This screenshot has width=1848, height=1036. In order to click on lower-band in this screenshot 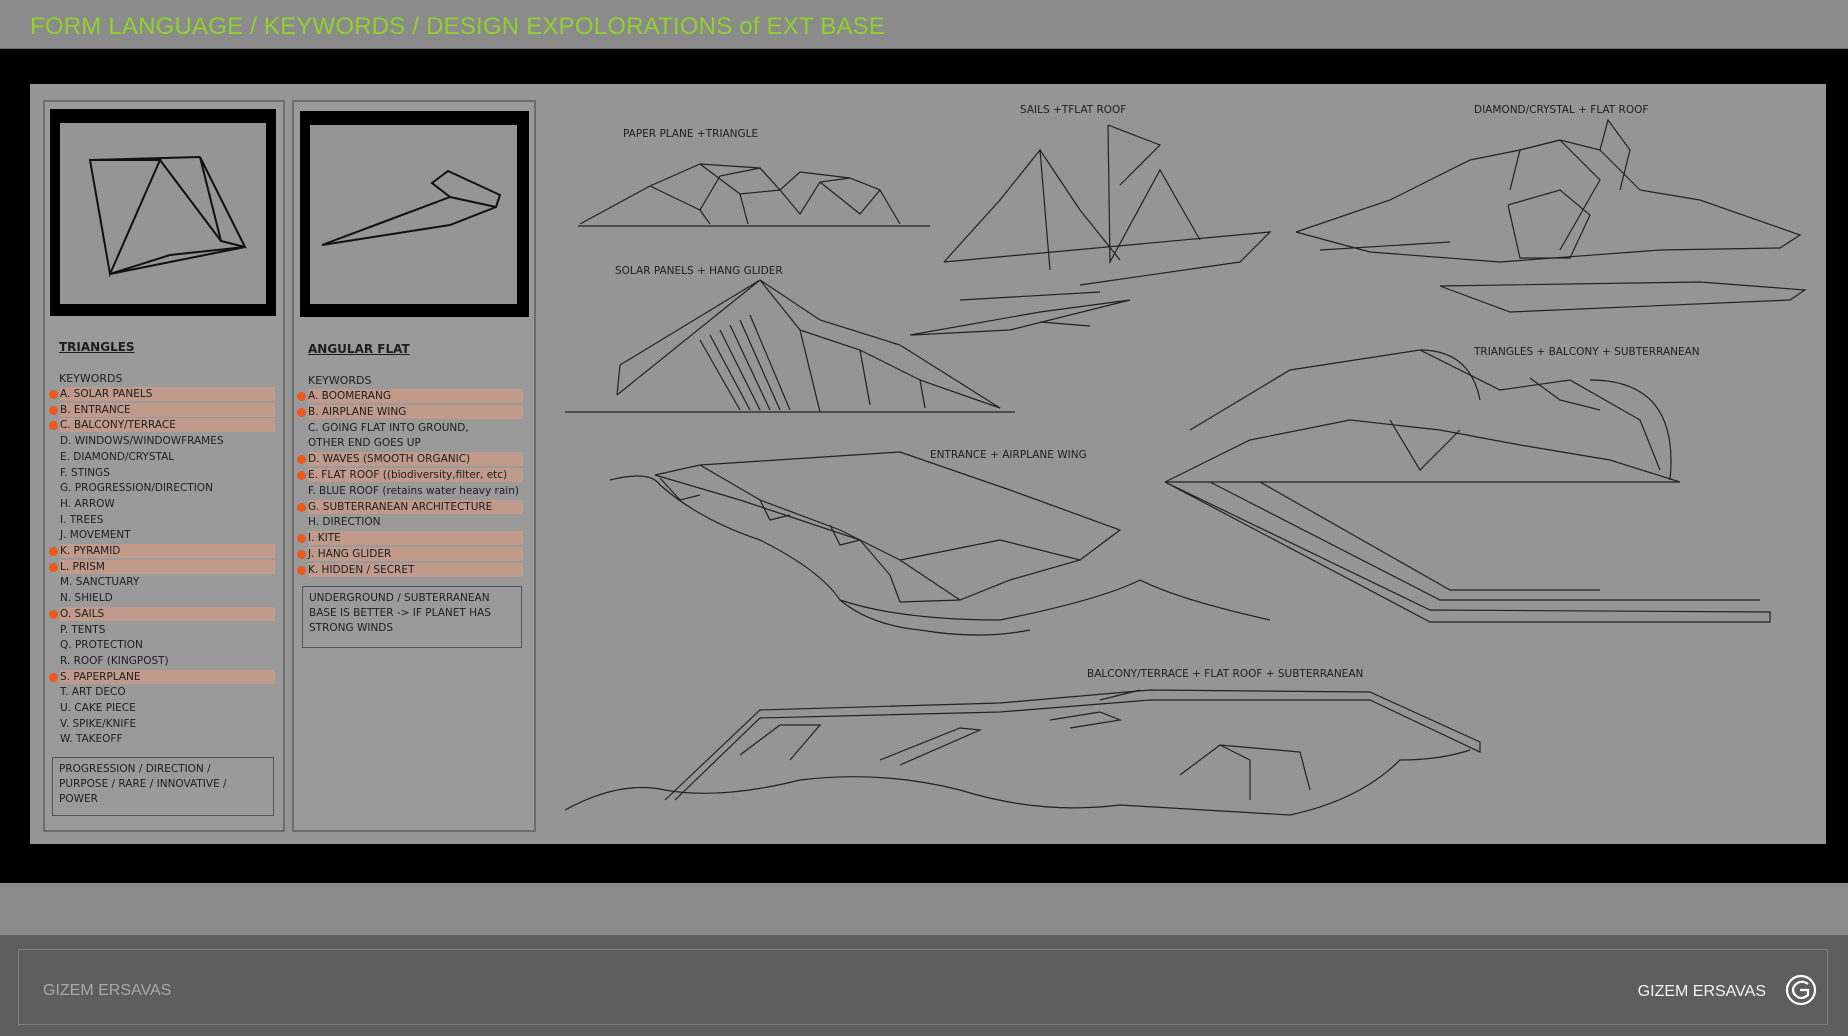, I will do `click(924, 909)`.